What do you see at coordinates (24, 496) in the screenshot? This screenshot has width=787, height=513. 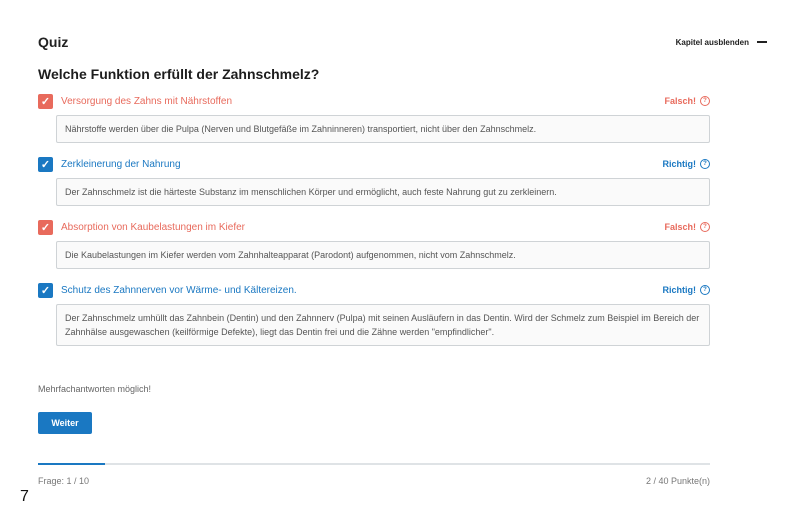 I see `page-number: 7` at bounding box center [24, 496].